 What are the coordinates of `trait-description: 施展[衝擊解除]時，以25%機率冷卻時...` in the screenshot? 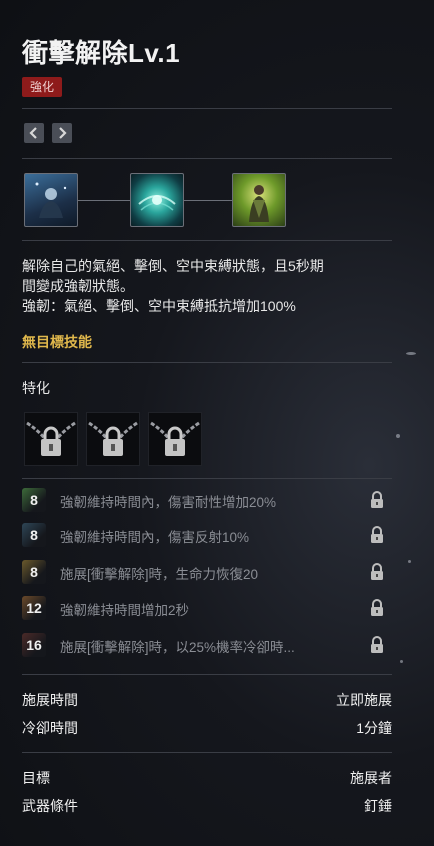 It's located at (177, 647).